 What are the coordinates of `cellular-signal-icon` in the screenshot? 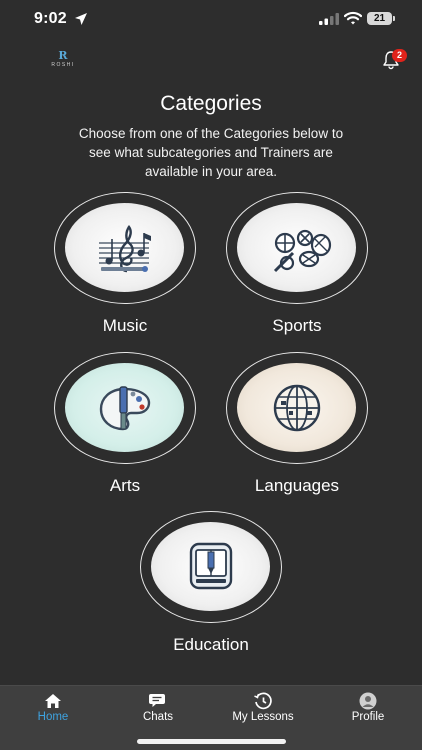 It's located at (329, 19).